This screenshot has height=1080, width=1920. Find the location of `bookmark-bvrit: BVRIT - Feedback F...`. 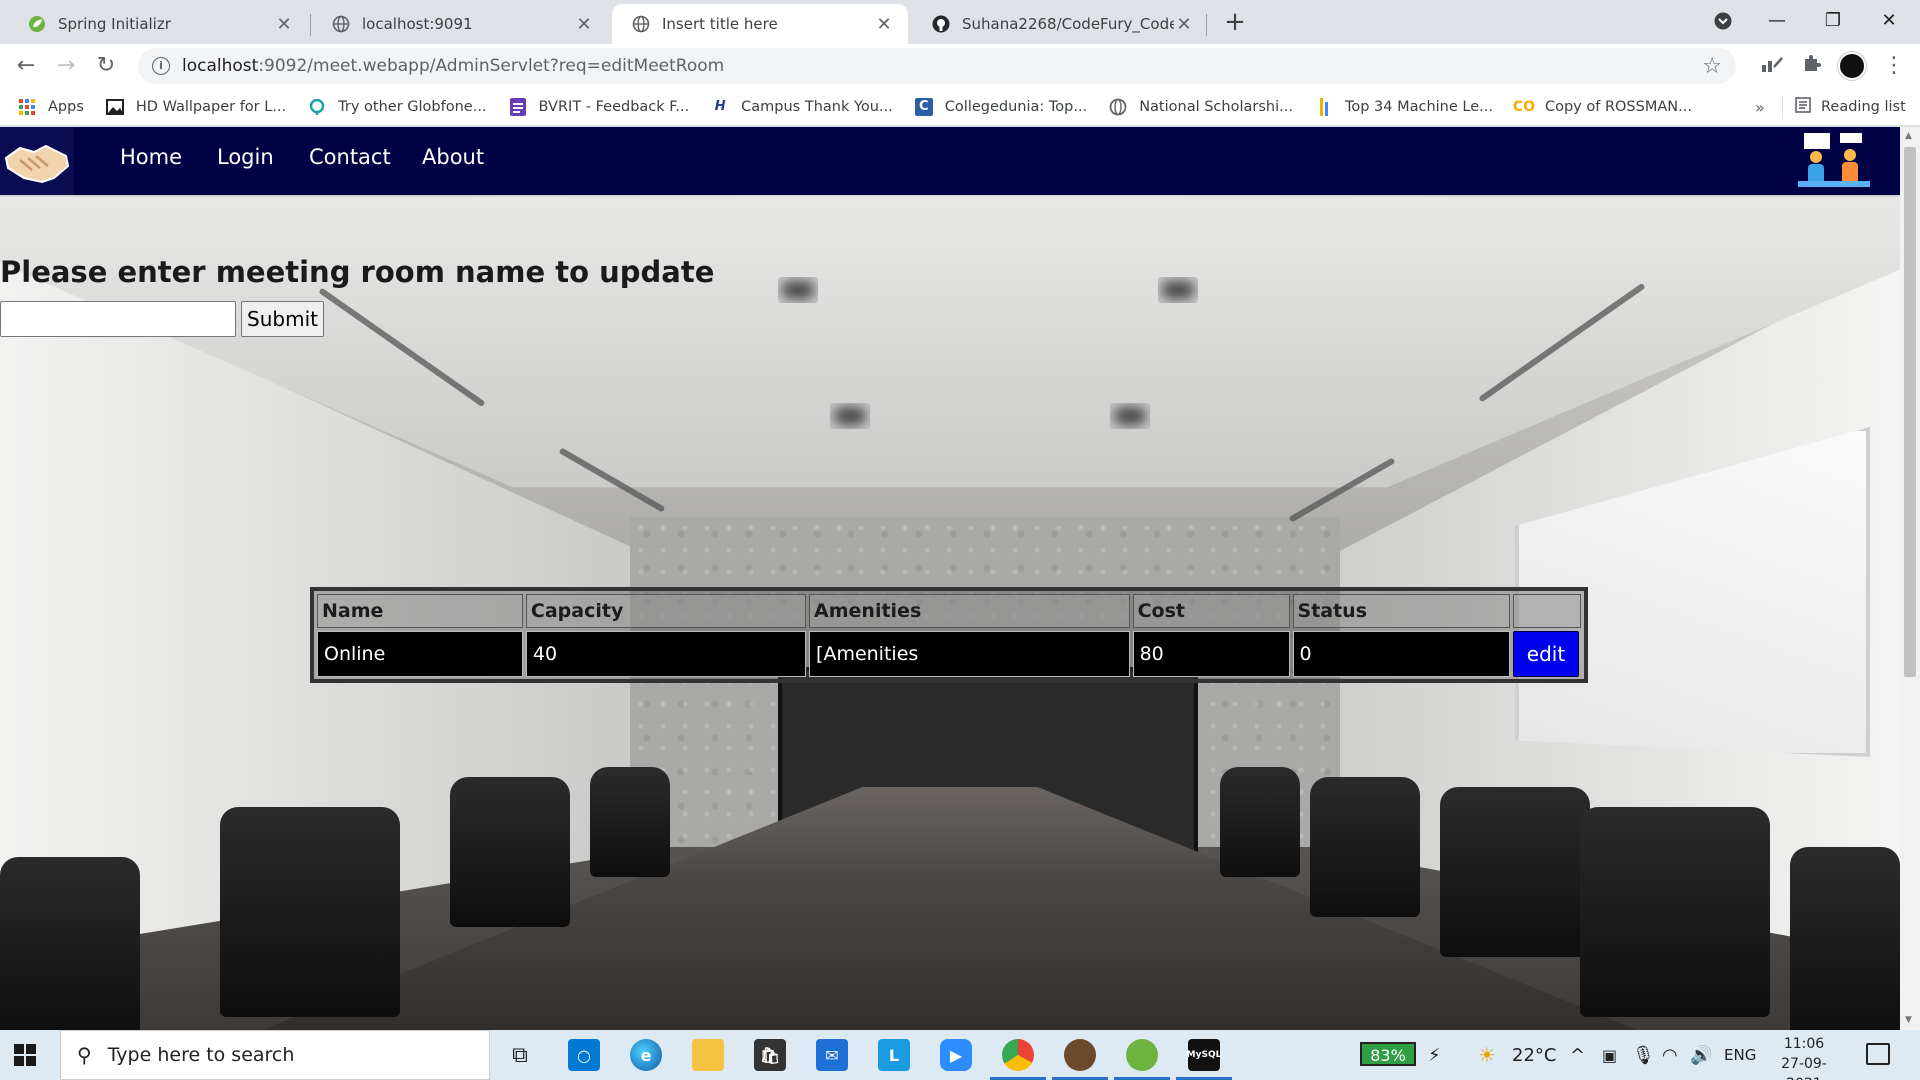

bookmark-bvrit: BVRIT - Feedback F... is located at coordinates (599, 106).